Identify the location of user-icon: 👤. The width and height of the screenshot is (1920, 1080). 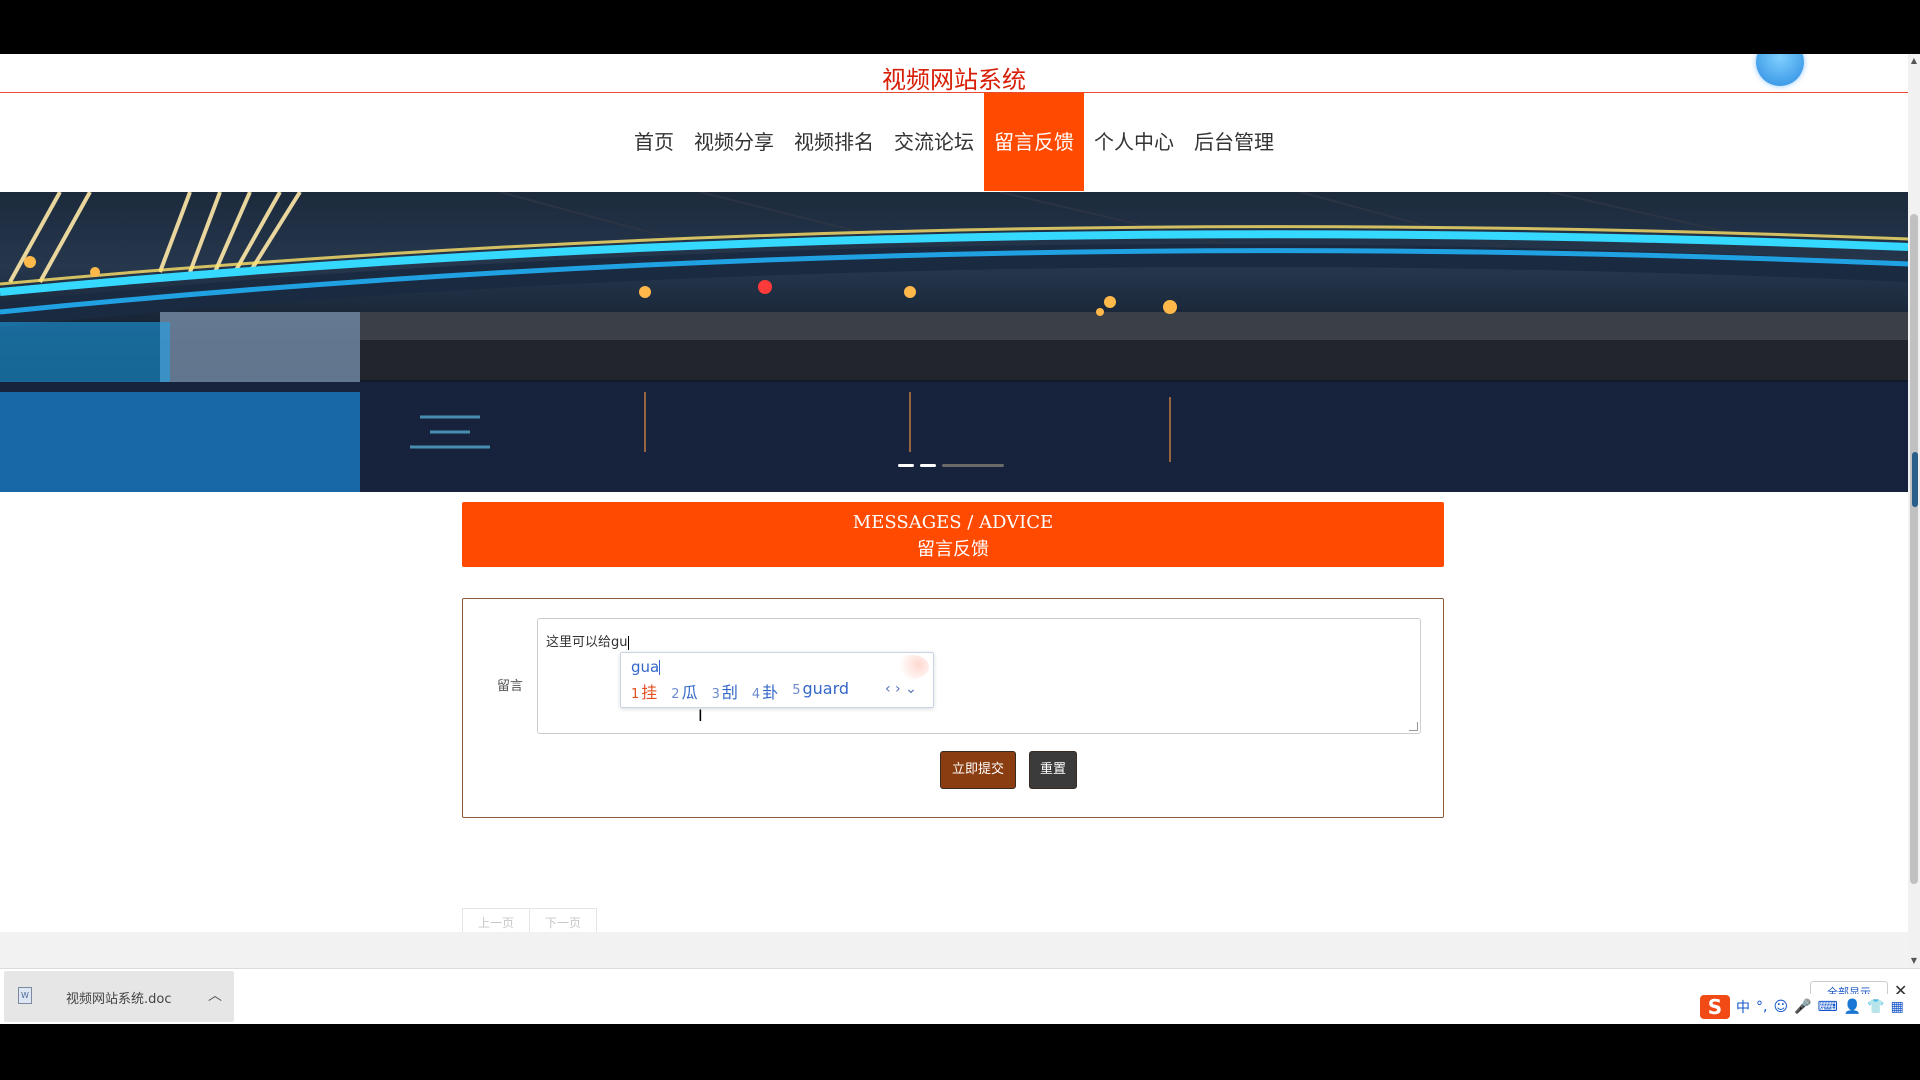
(1852, 1007).